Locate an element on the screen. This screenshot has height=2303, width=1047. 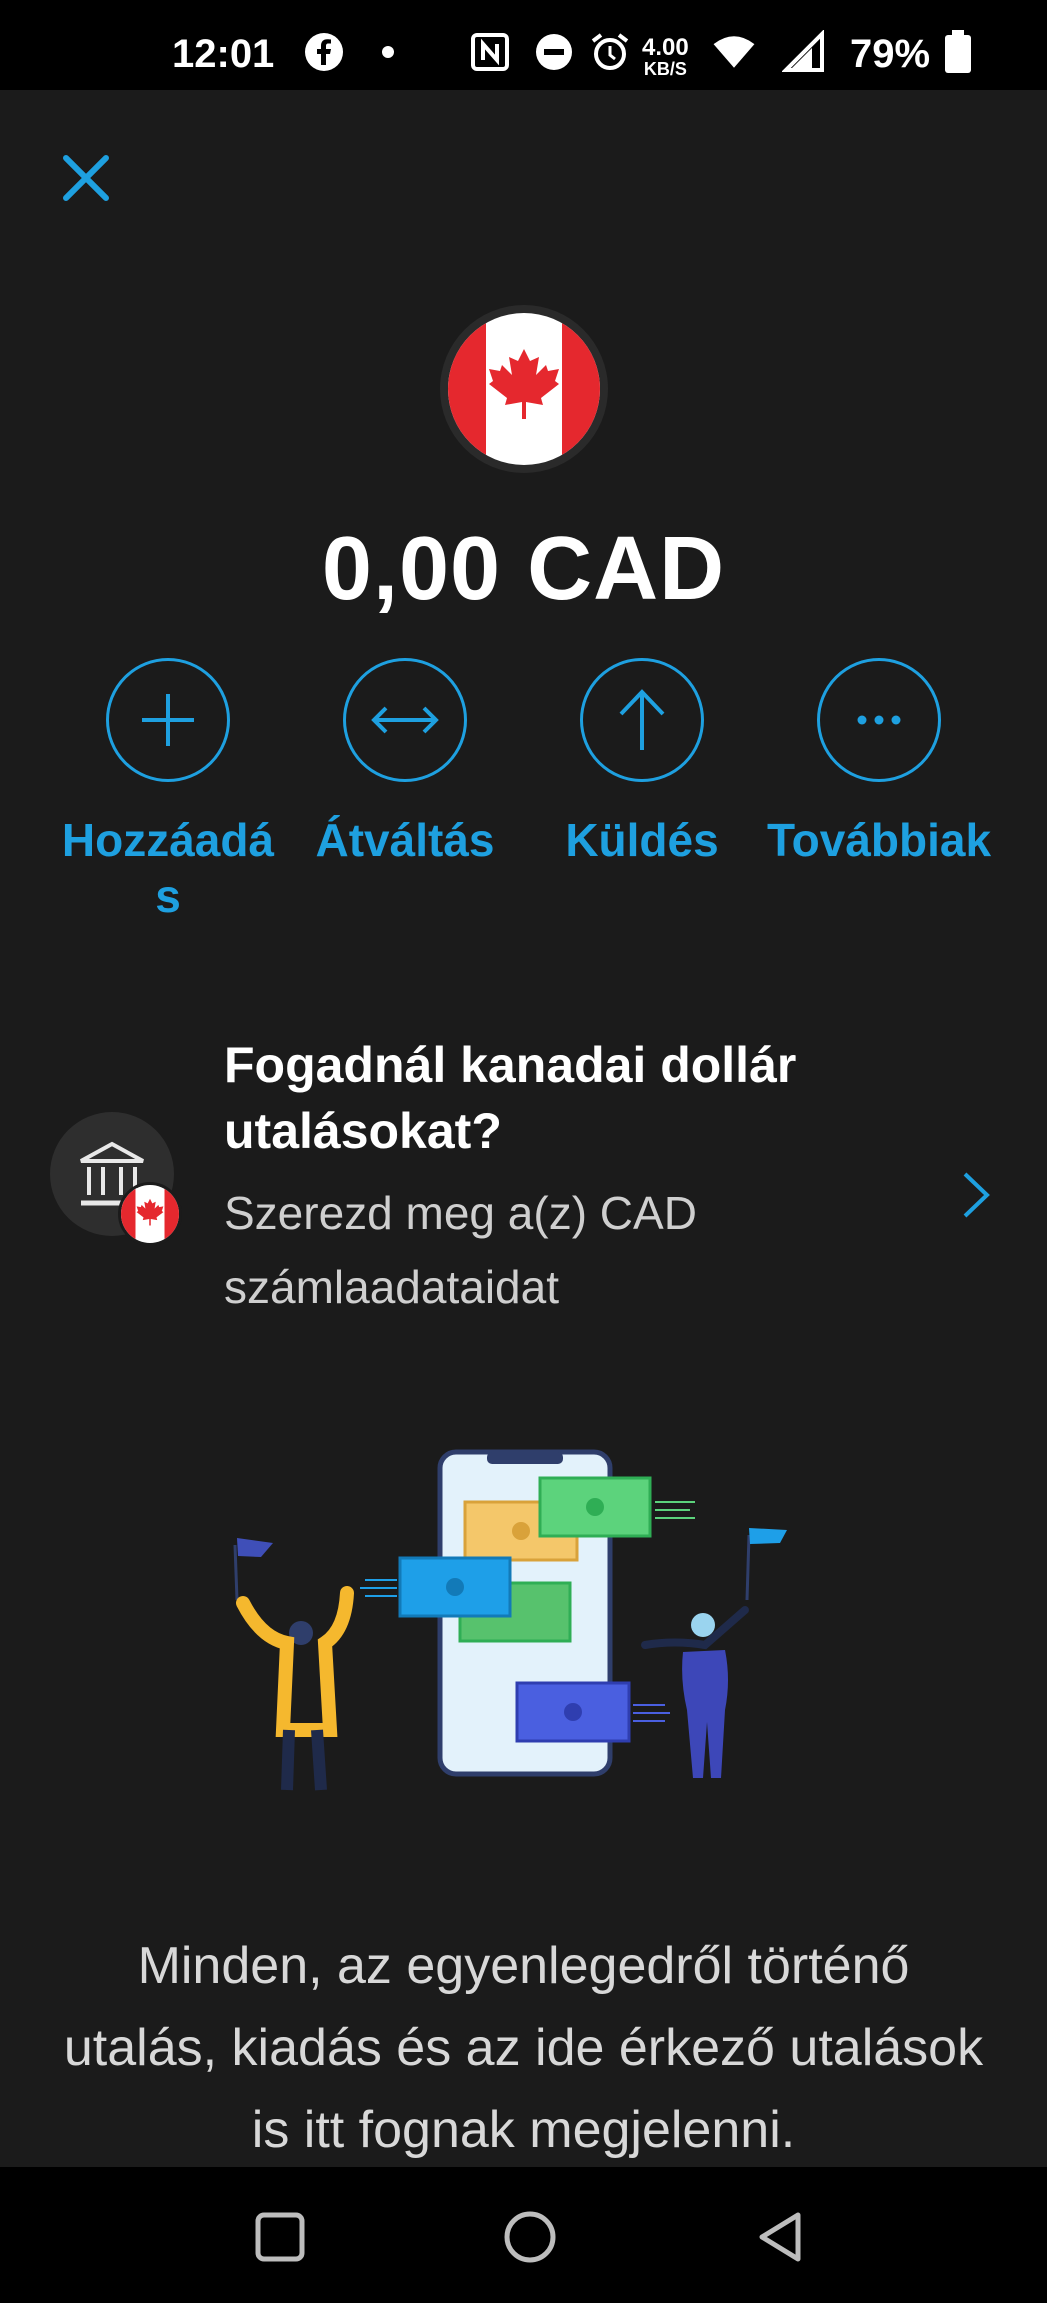
add-money-label: Hozzáadás is located at coordinates (168, 868).